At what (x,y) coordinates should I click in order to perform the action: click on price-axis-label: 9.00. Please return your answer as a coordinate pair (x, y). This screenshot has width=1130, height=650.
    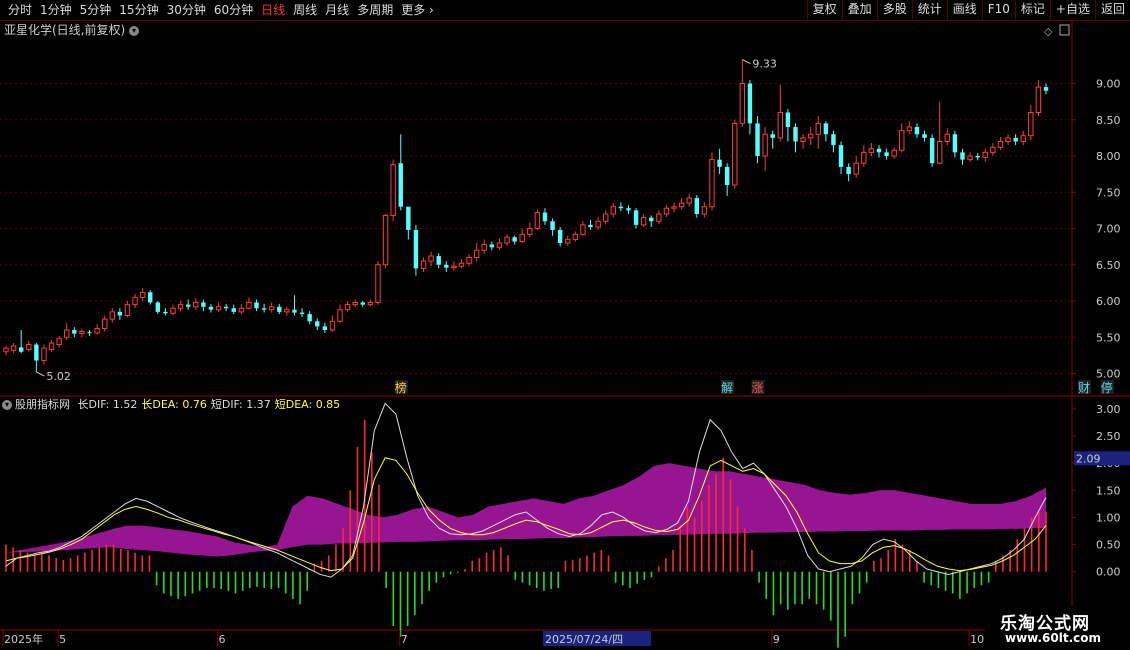
    Looking at the image, I should click on (1108, 84).